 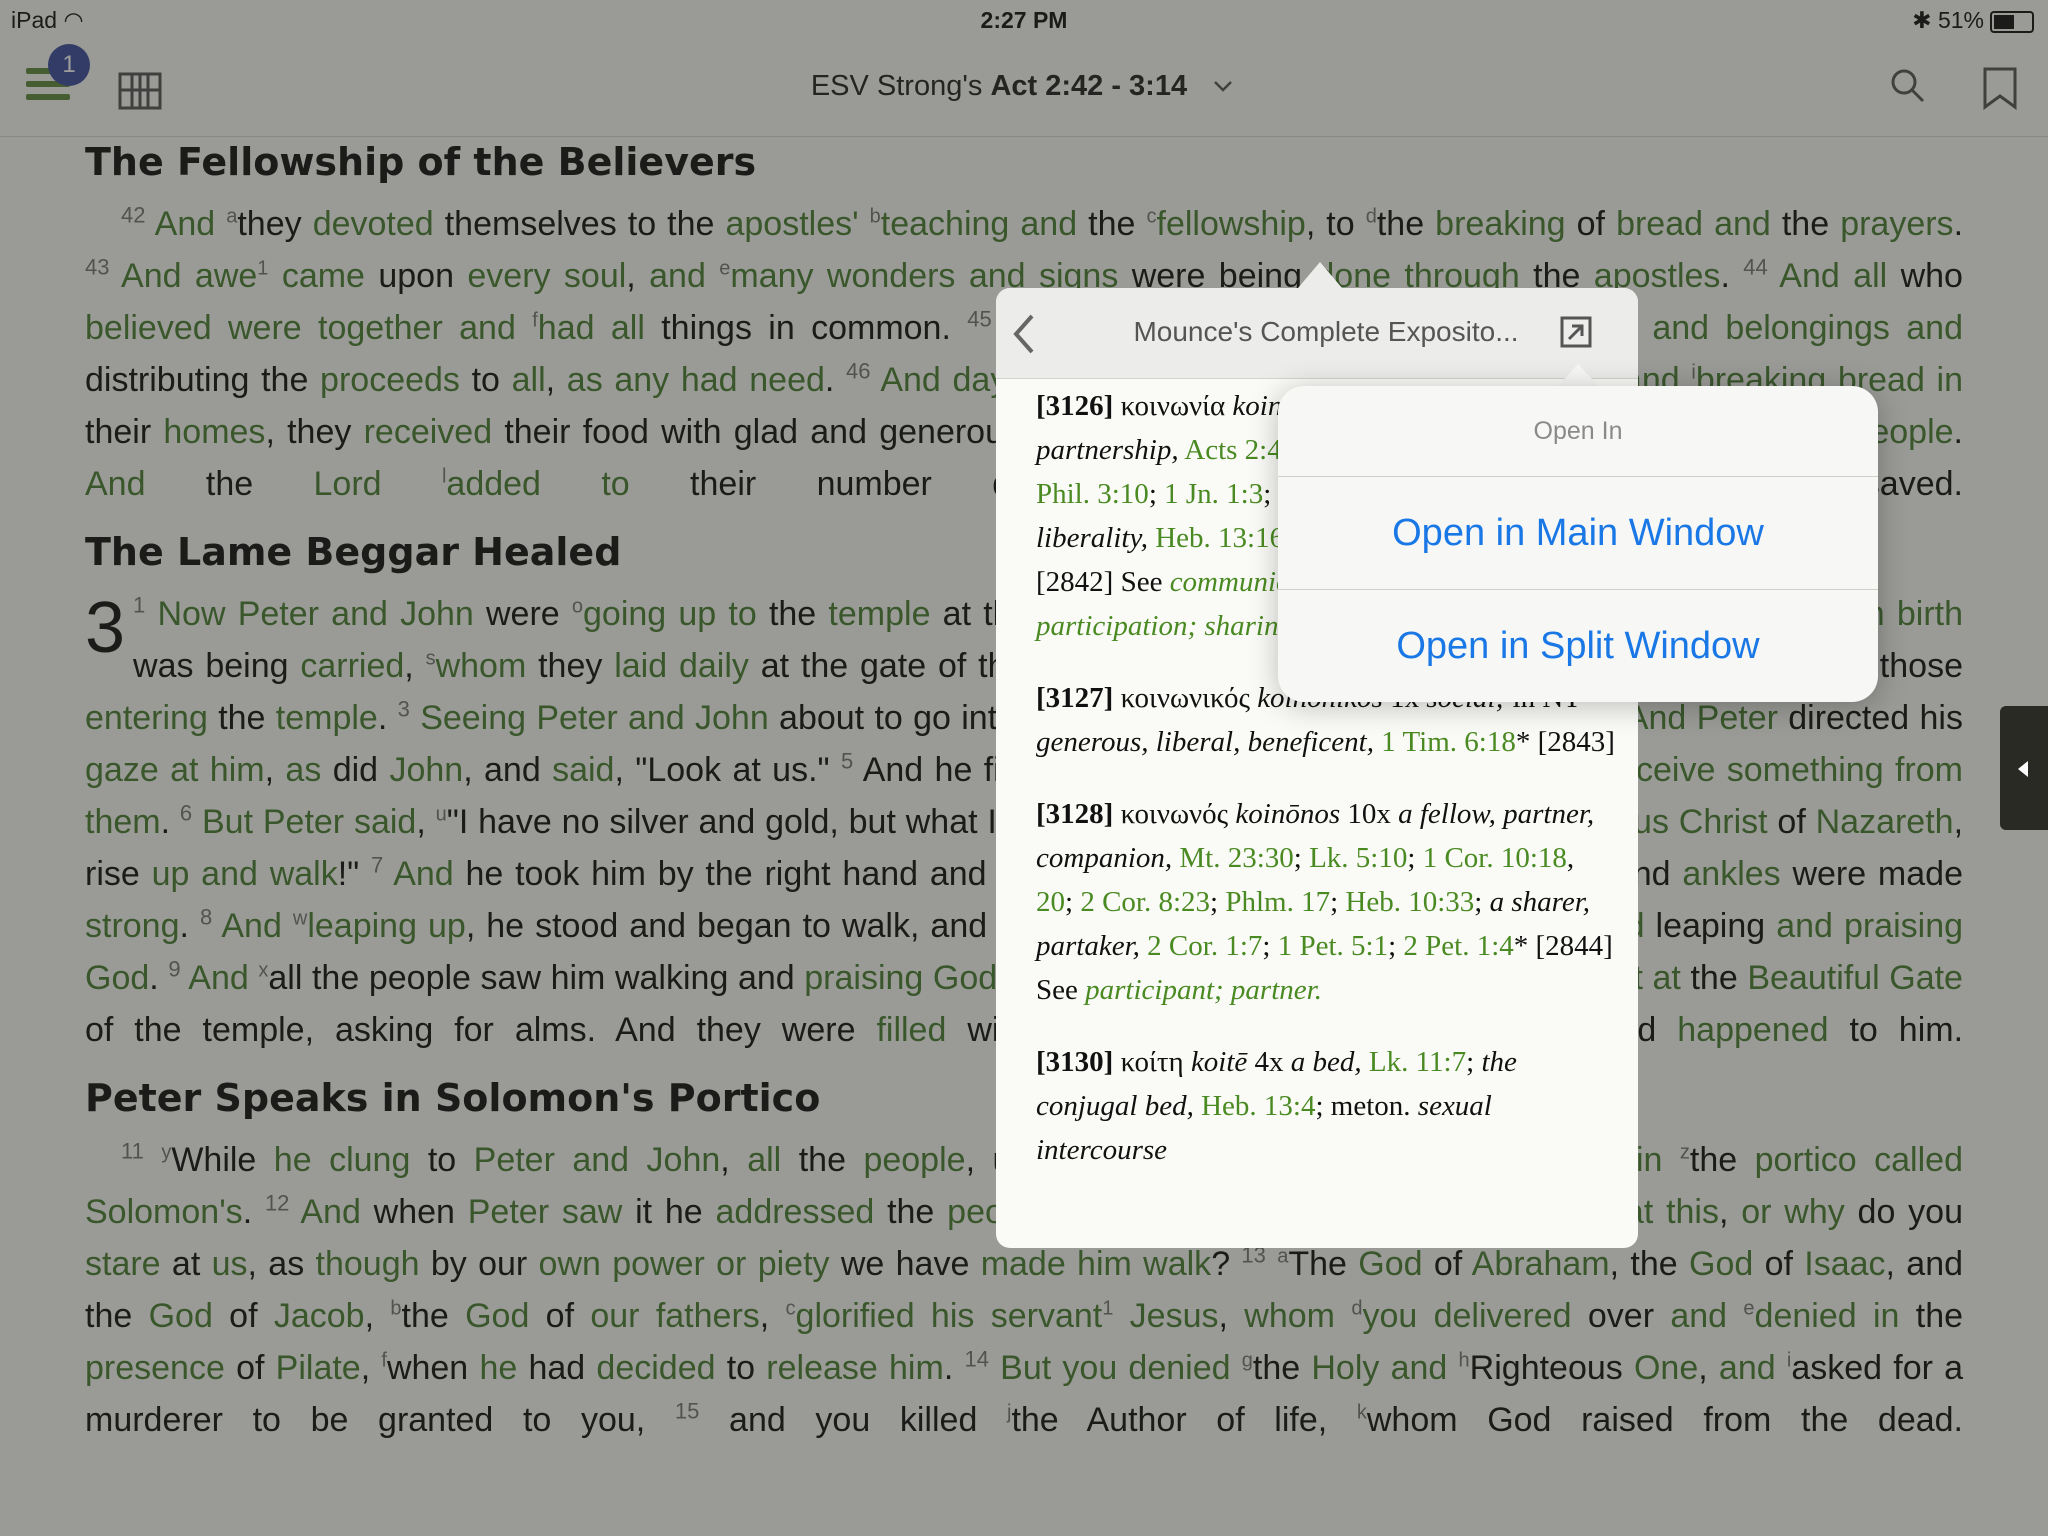 I want to click on open-in-arrow, so click(x=1578, y=376).